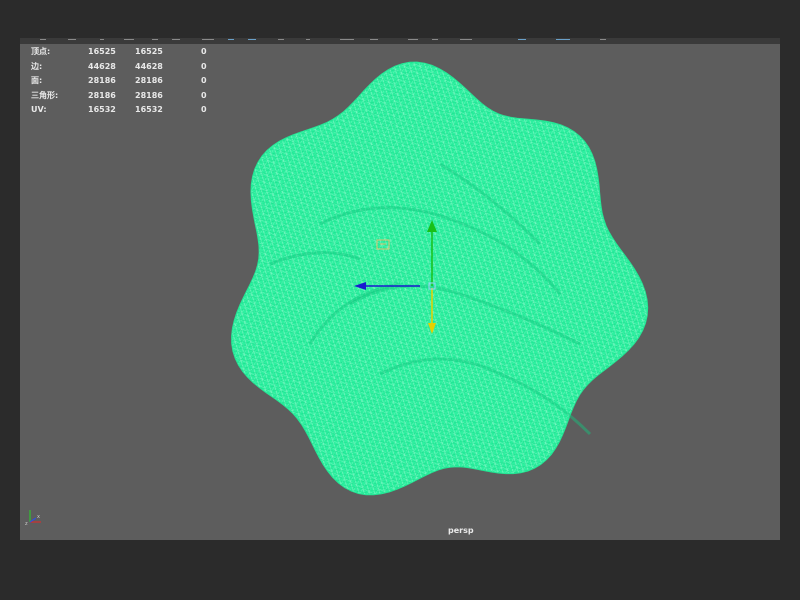  I want to click on svg-text: z, so click(26, 524).